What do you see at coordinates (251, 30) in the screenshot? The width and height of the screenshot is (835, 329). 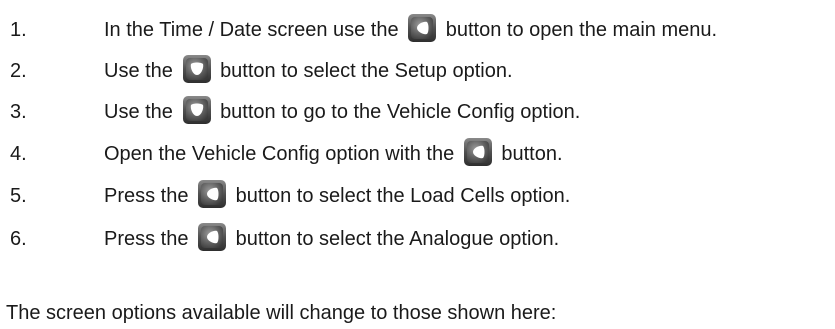 I see `step-text-before: In the Time / Date screen use the` at bounding box center [251, 30].